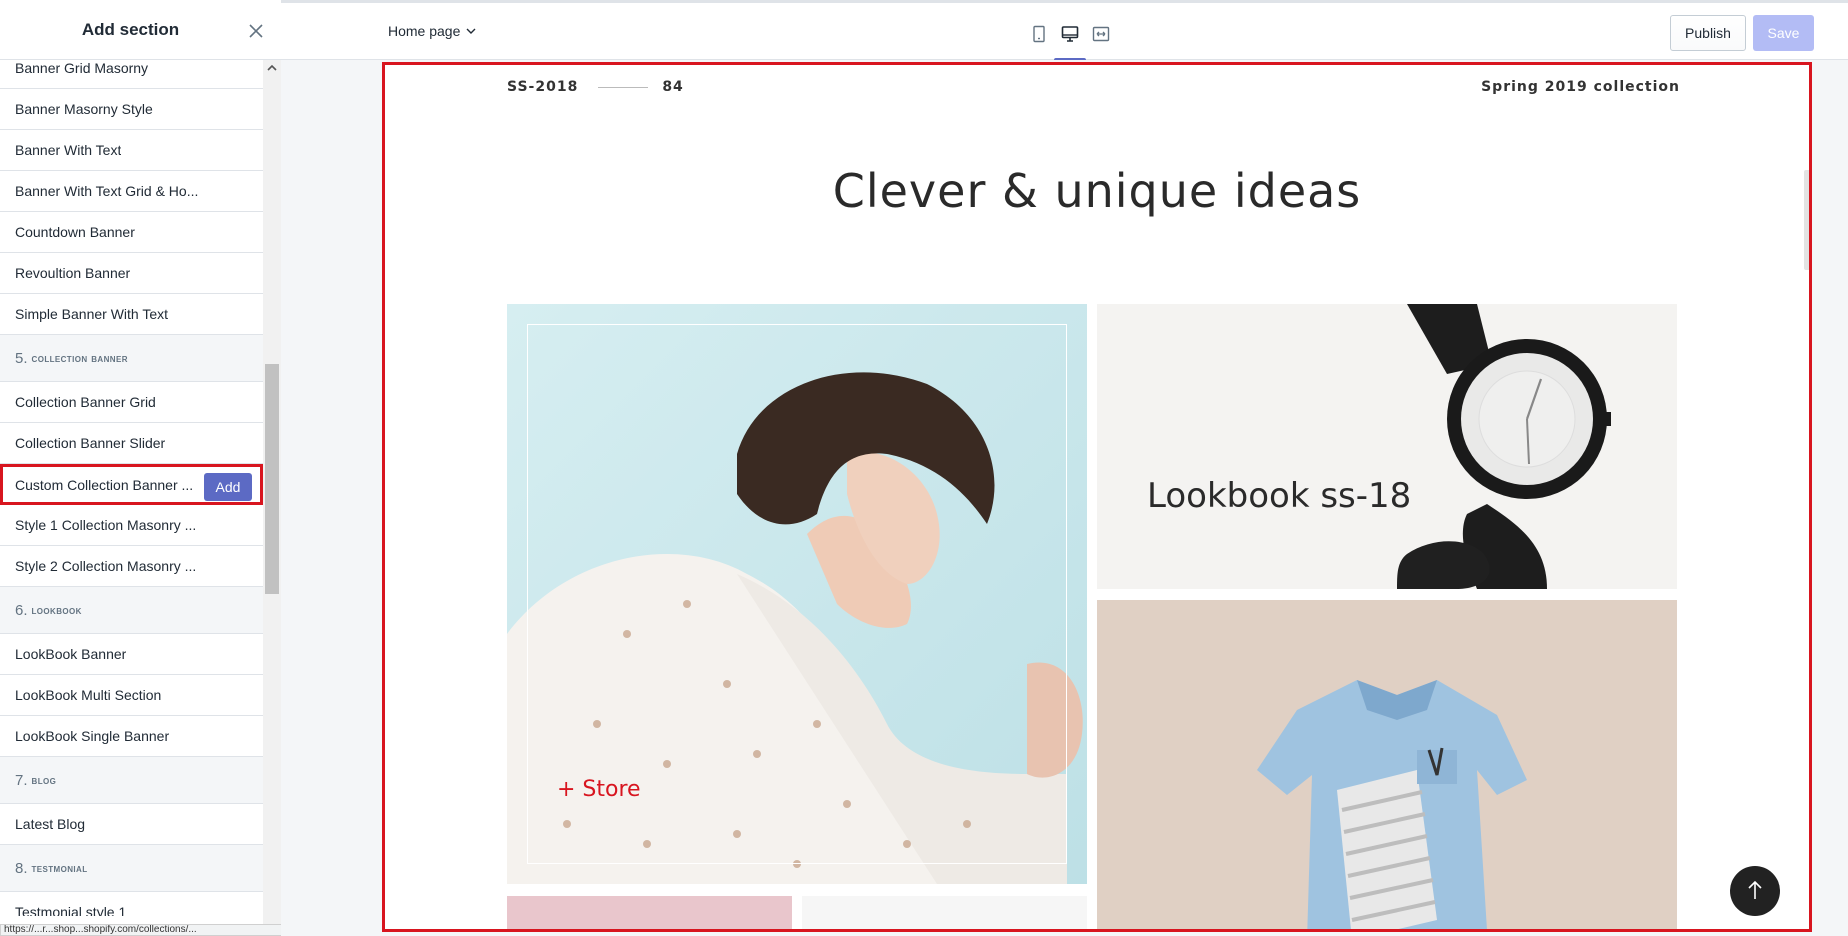 Image resolution: width=1848 pixels, height=936 pixels. Describe the element at coordinates (50, 824) in the screenshot. I see `section-item-label: Latest Blog` at that location.